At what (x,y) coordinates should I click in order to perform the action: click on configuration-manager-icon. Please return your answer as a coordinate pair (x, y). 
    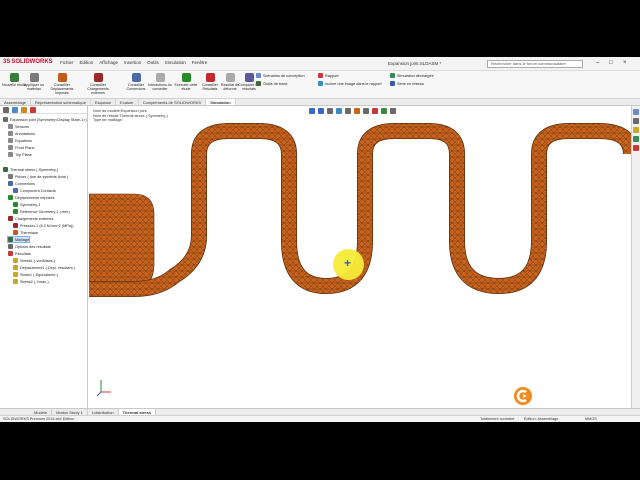
    Looking at the image, I should click on (24, 110).